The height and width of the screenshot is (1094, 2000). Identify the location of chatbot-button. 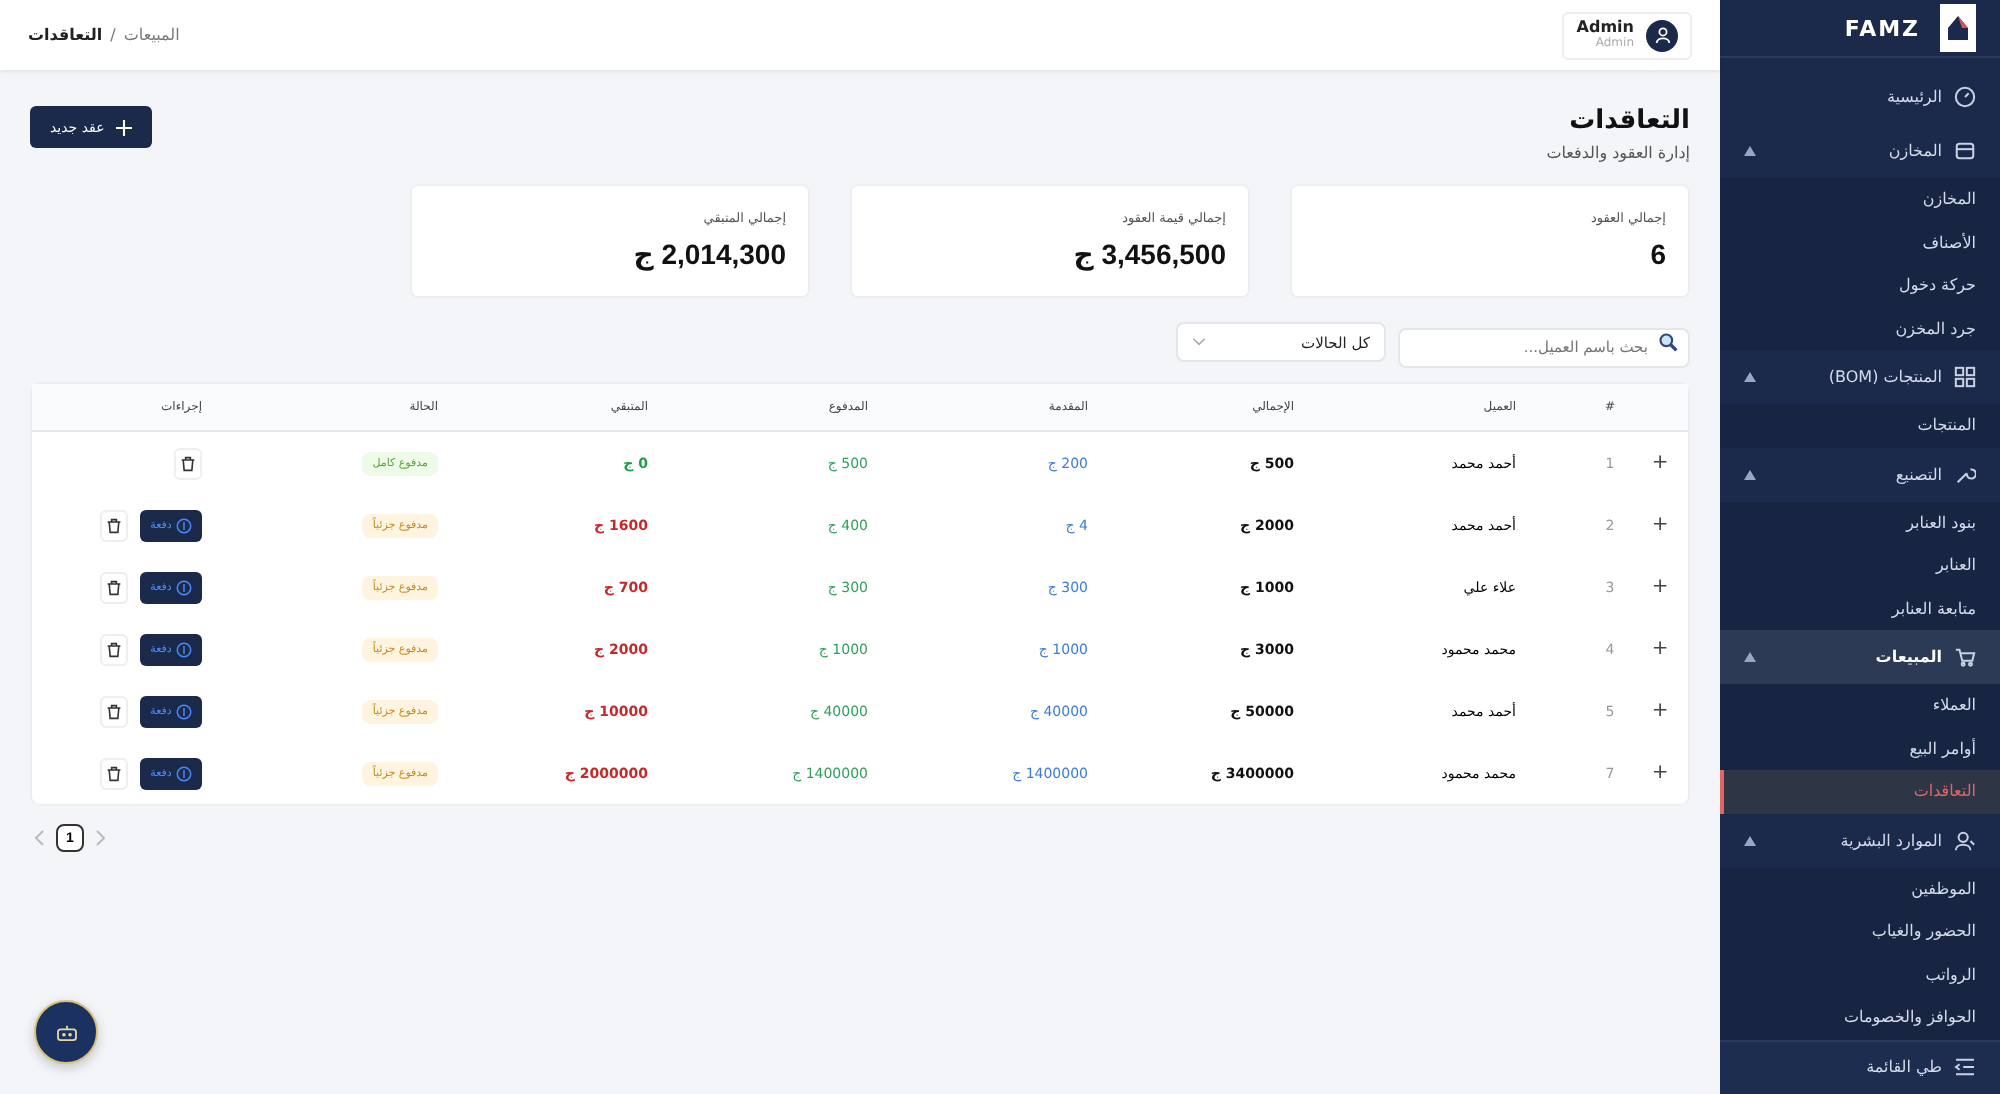
(66, 1032).